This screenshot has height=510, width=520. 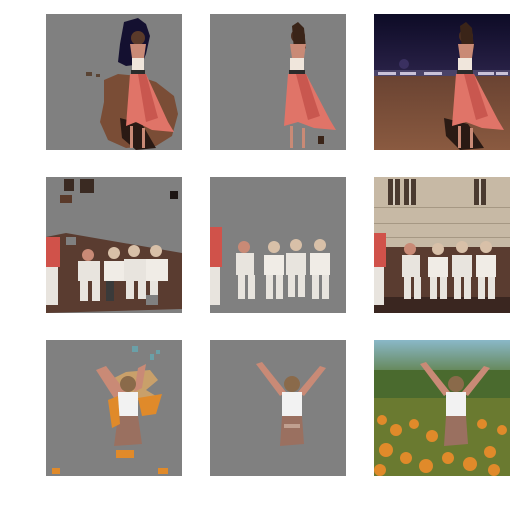 I want to click on row1-original-image, so click(x=442, y=82).